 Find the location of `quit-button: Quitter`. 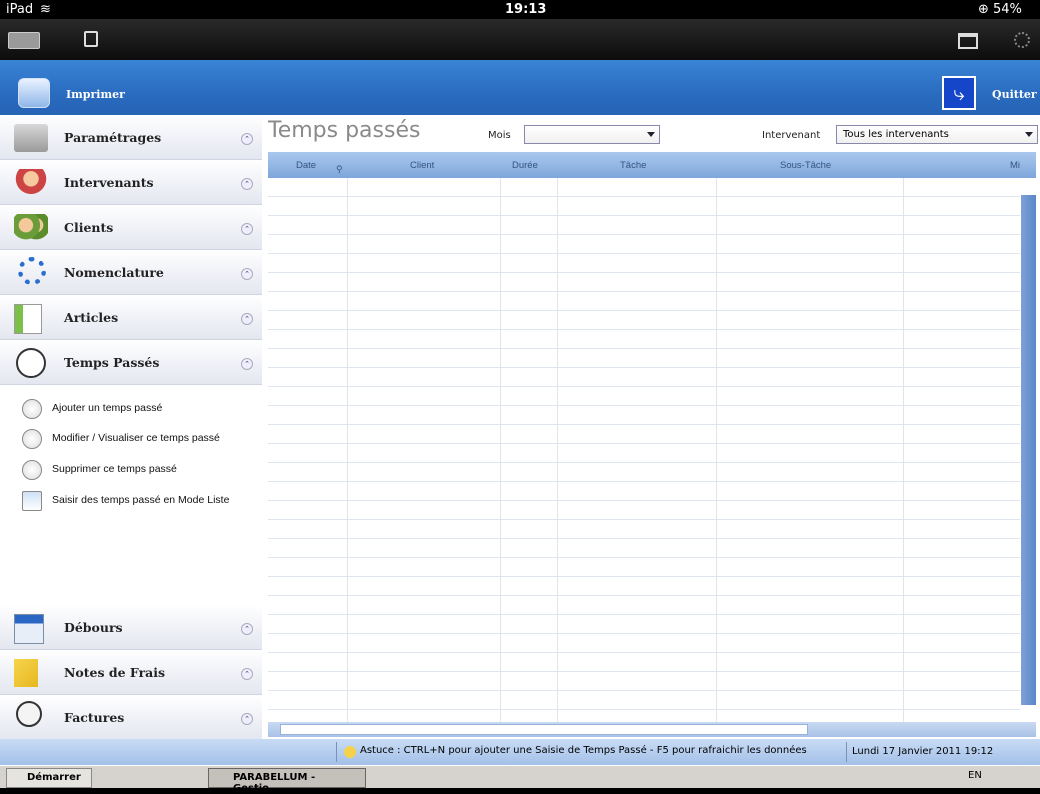

quit-button: Quitter is located at coordinates (1014, 94).